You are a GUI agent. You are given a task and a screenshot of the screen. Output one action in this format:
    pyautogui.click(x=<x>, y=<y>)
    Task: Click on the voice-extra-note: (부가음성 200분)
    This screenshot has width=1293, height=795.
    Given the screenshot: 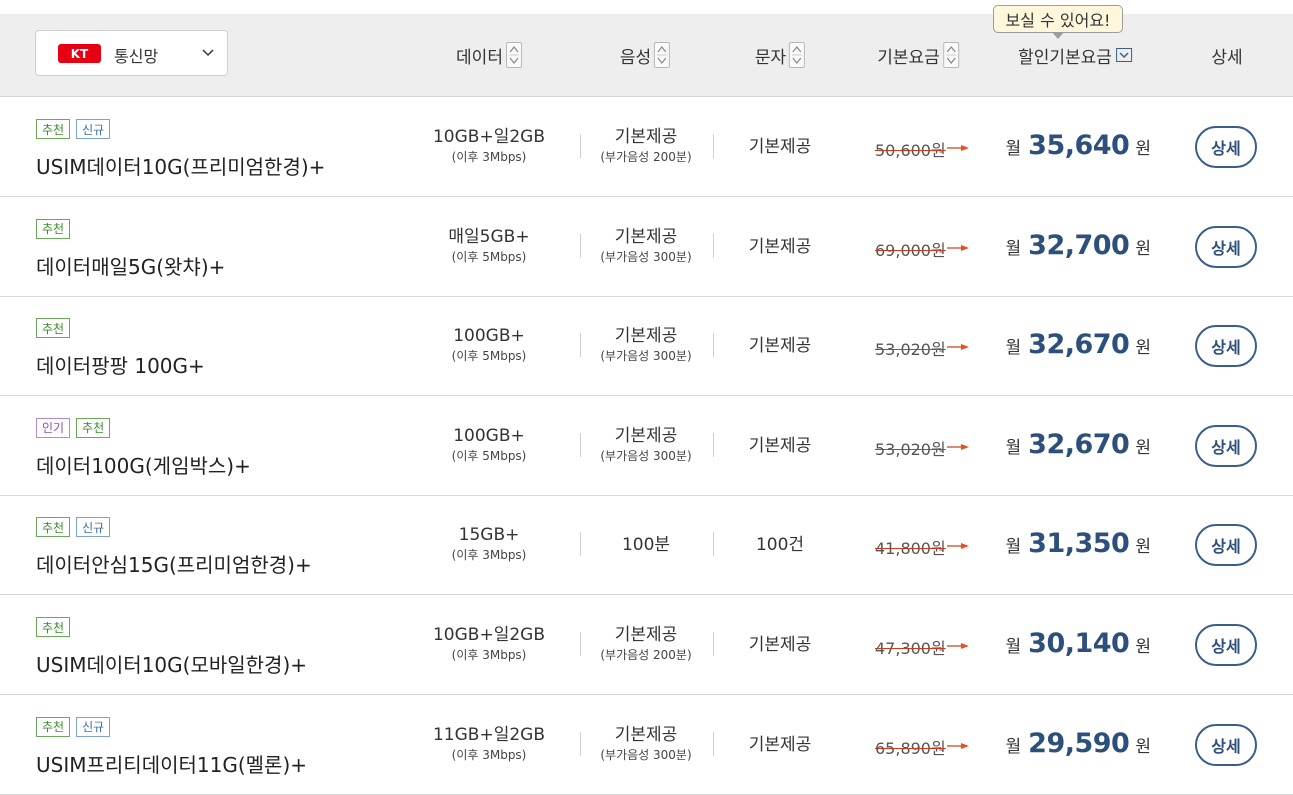 What is the action you would take?
    pyautogui.click(x=646, y=655)
    